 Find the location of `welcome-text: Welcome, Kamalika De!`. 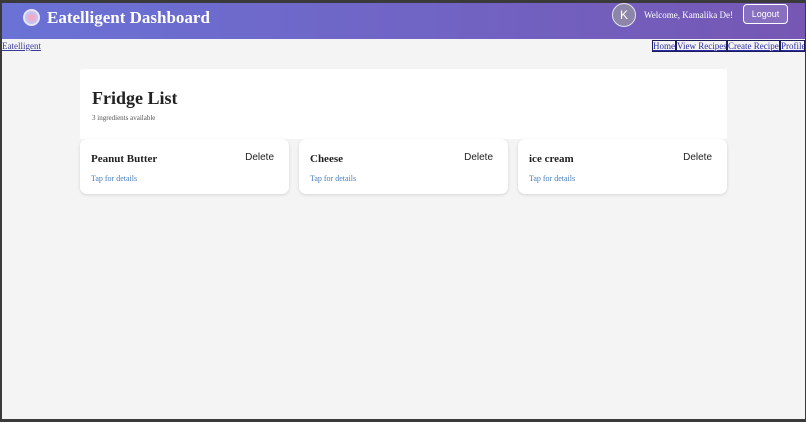

welcome-text: Welcome, Kamalika De! is located at coordinates (688, 15).